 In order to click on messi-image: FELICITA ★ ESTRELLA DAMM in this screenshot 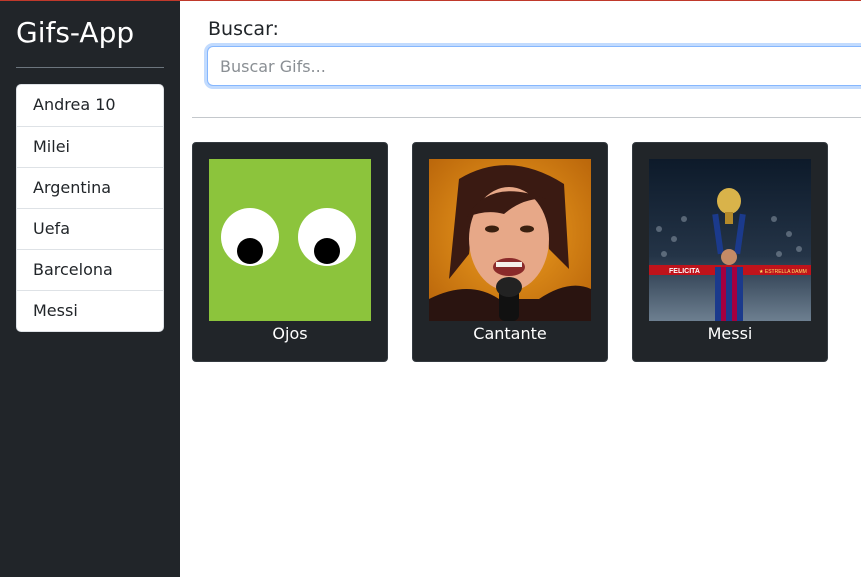, I will do `click(730, 240)`.